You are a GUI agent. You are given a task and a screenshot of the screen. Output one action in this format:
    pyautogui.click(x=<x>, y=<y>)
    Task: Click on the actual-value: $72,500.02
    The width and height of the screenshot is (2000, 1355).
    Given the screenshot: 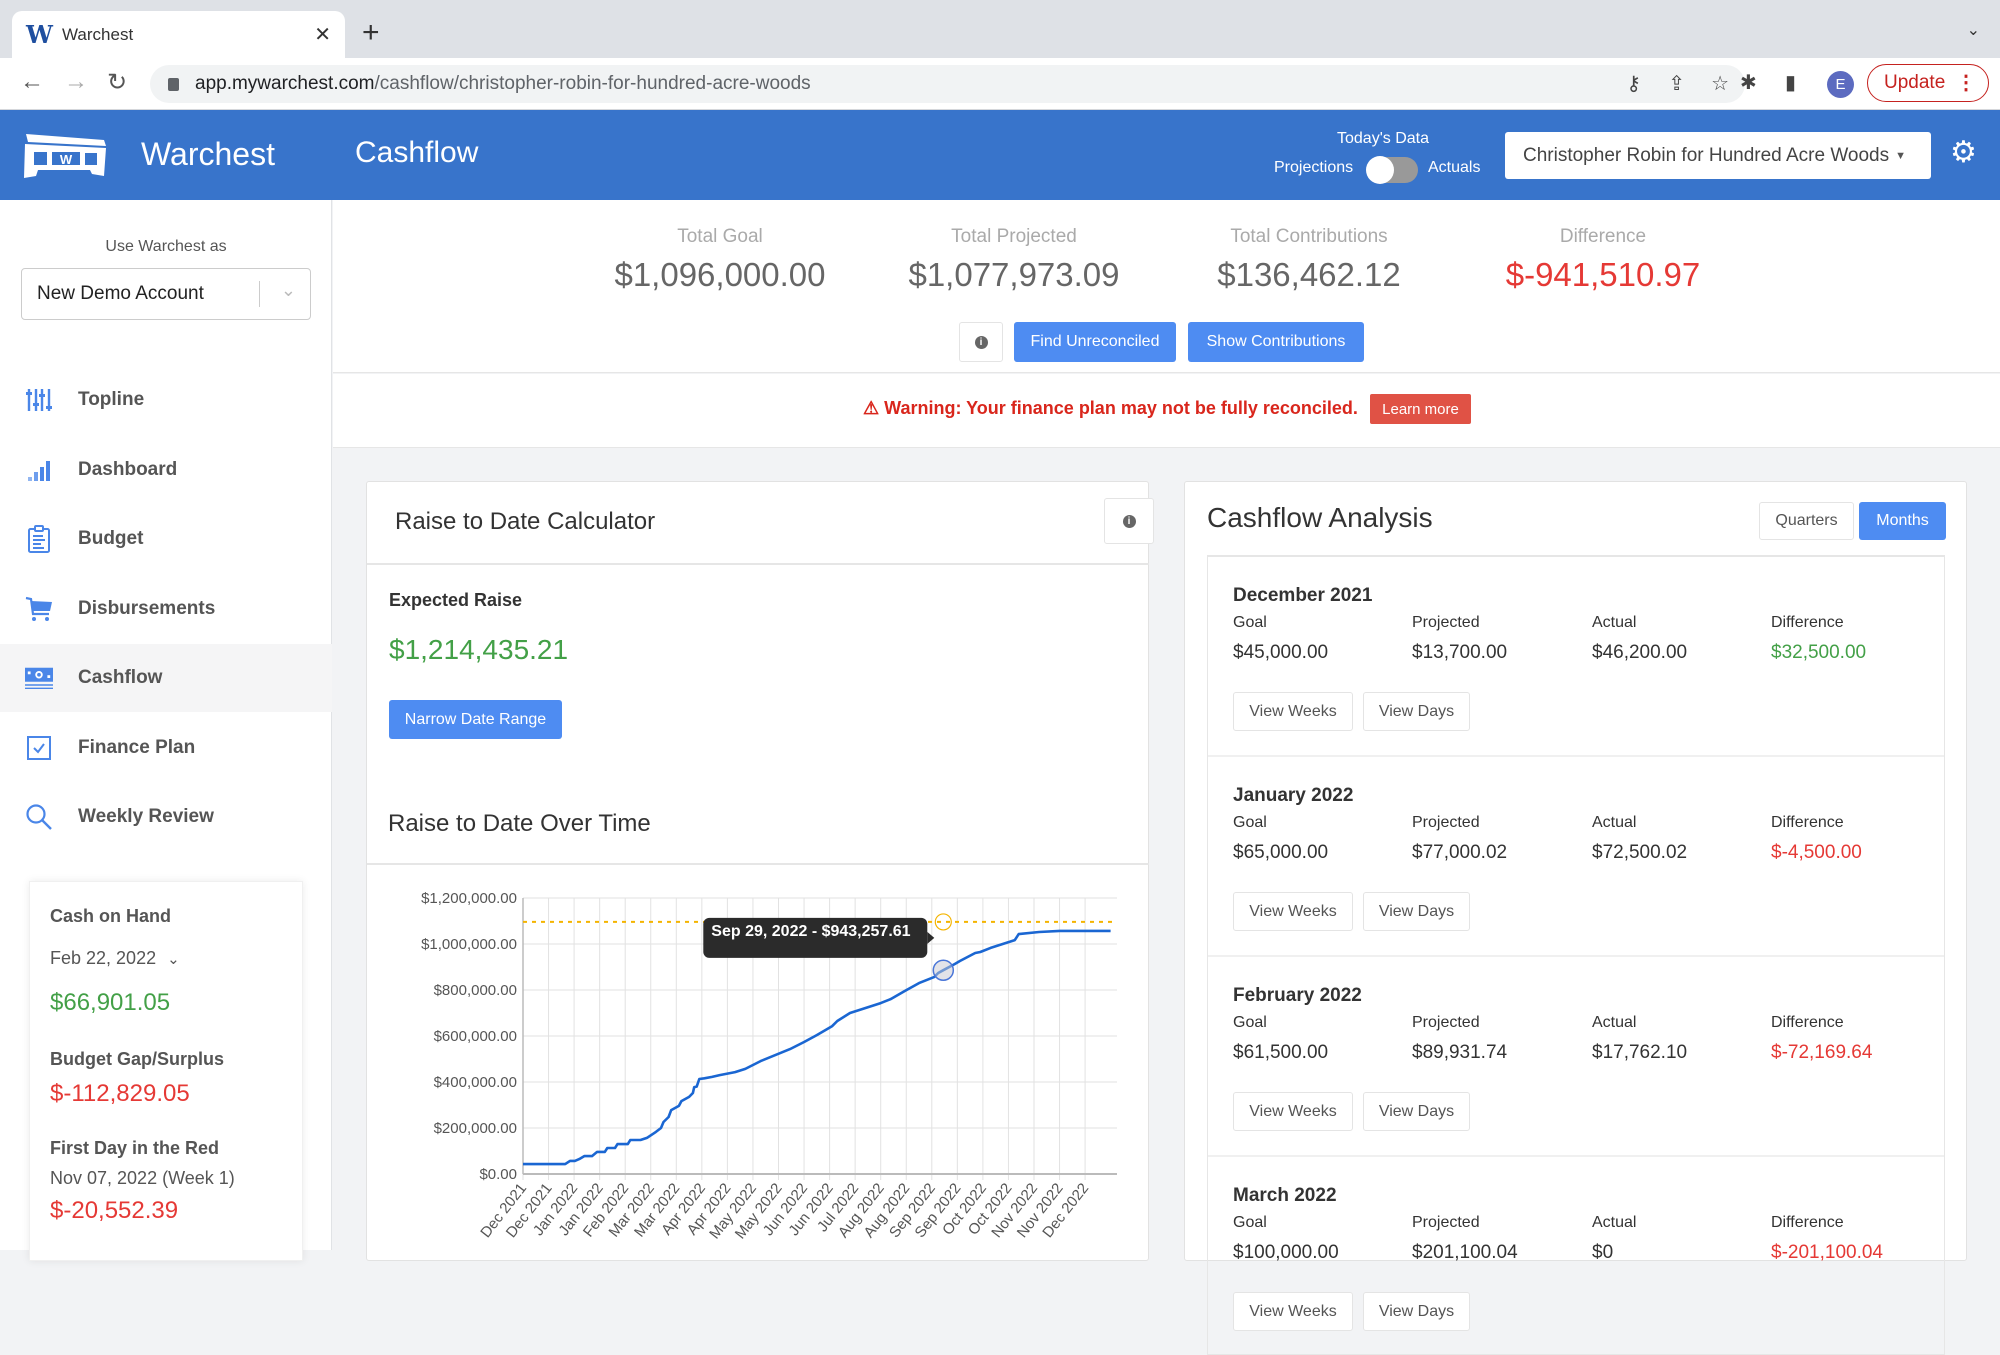 What is the action you would take?
    pyautogui.click(x=1640, y=852)
    